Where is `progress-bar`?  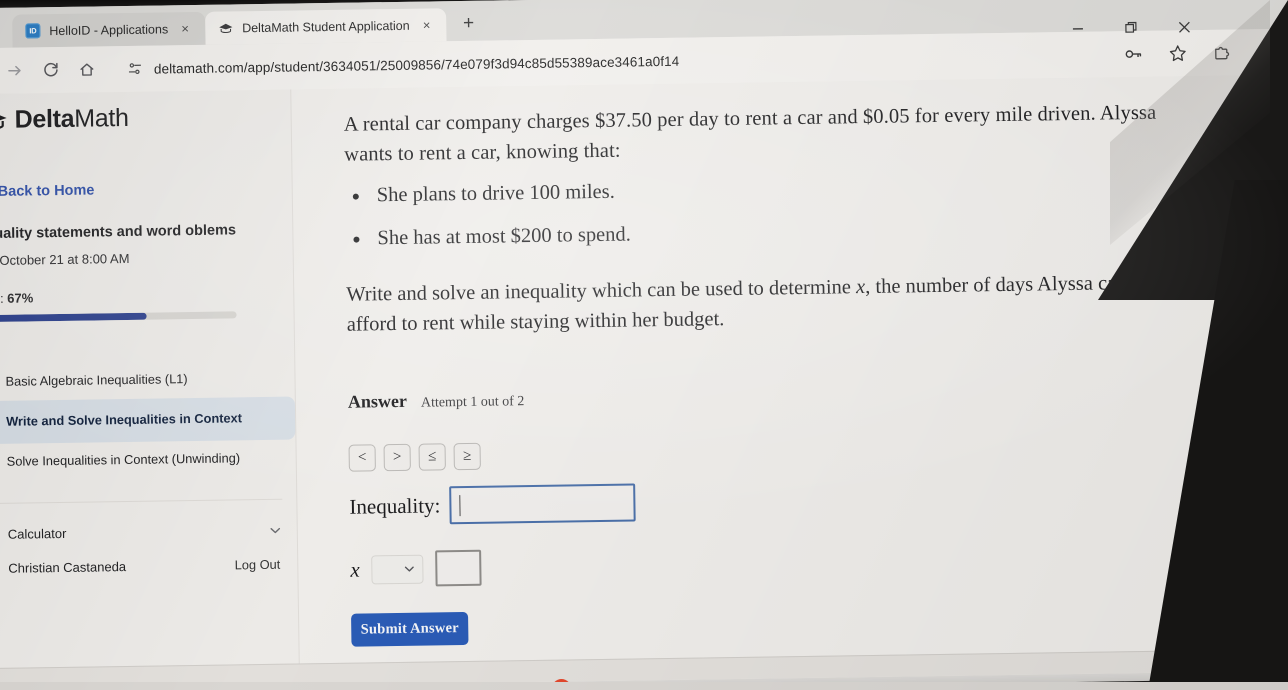 progress-bar is located at coordinates (118, 316).